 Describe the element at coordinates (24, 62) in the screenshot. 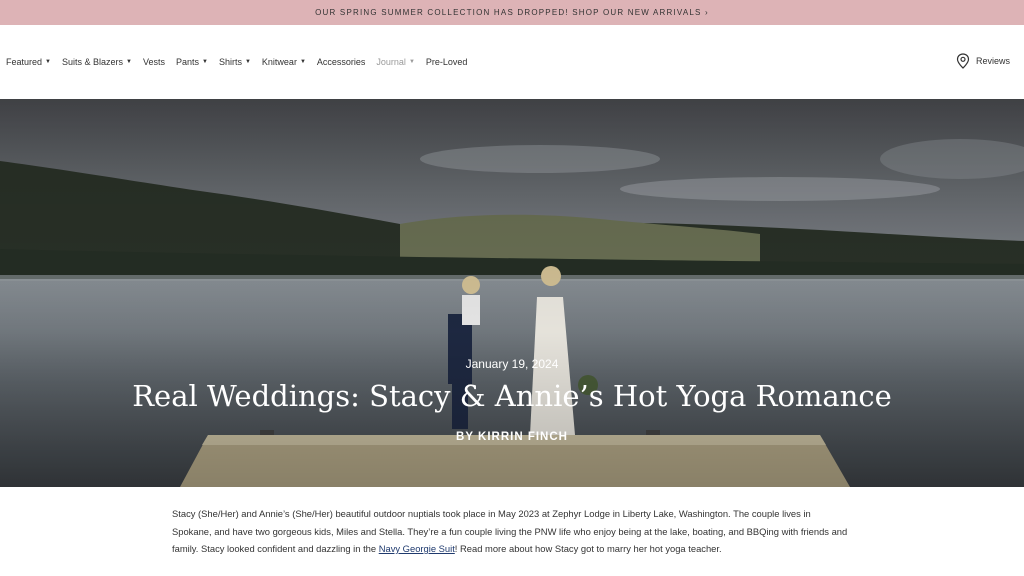

I see `nav-item-label: Featured` at that location.